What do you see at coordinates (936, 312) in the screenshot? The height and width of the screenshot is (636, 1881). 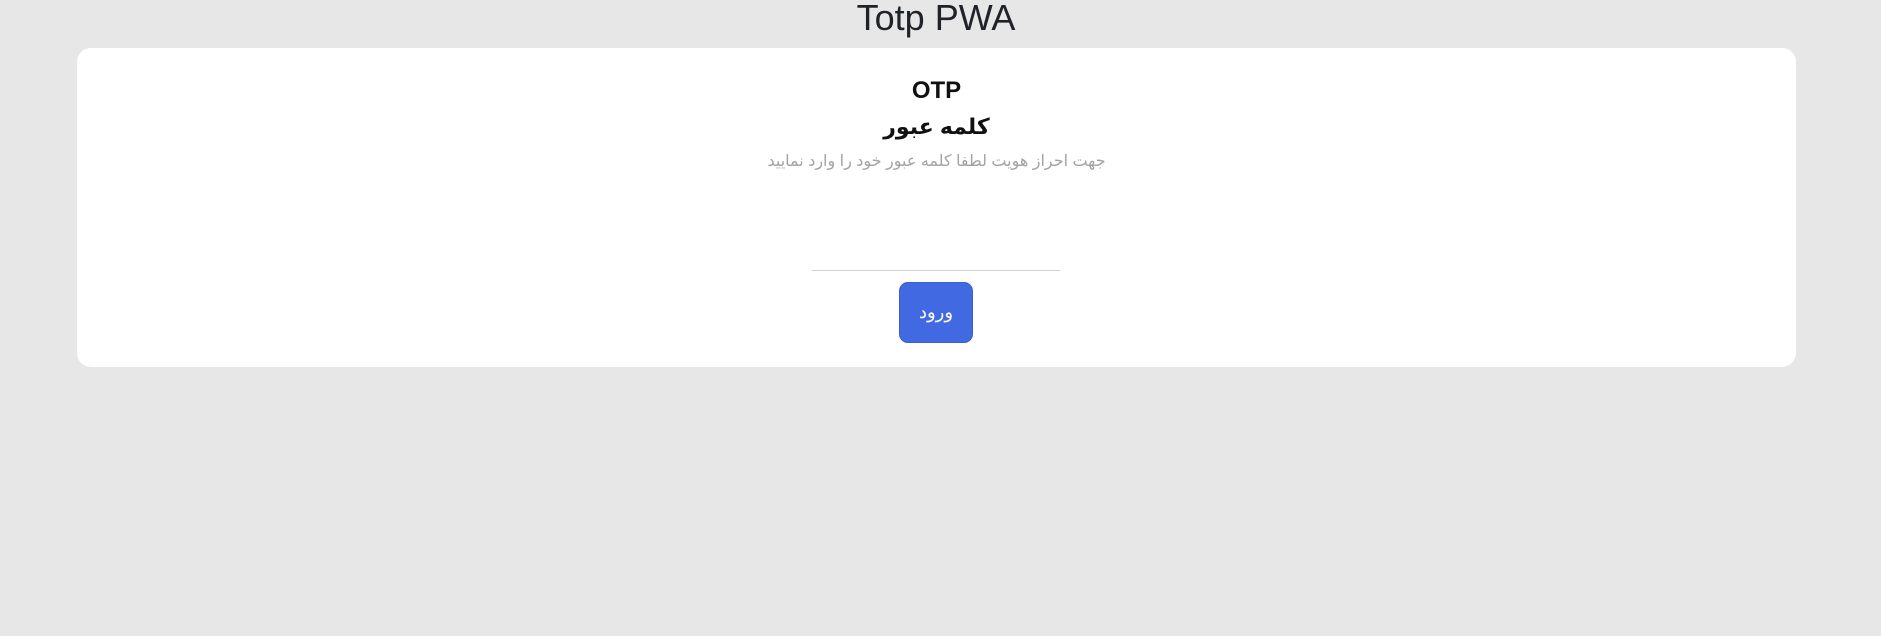 I see `login-button: ورود` at bounding box center [936, 312].